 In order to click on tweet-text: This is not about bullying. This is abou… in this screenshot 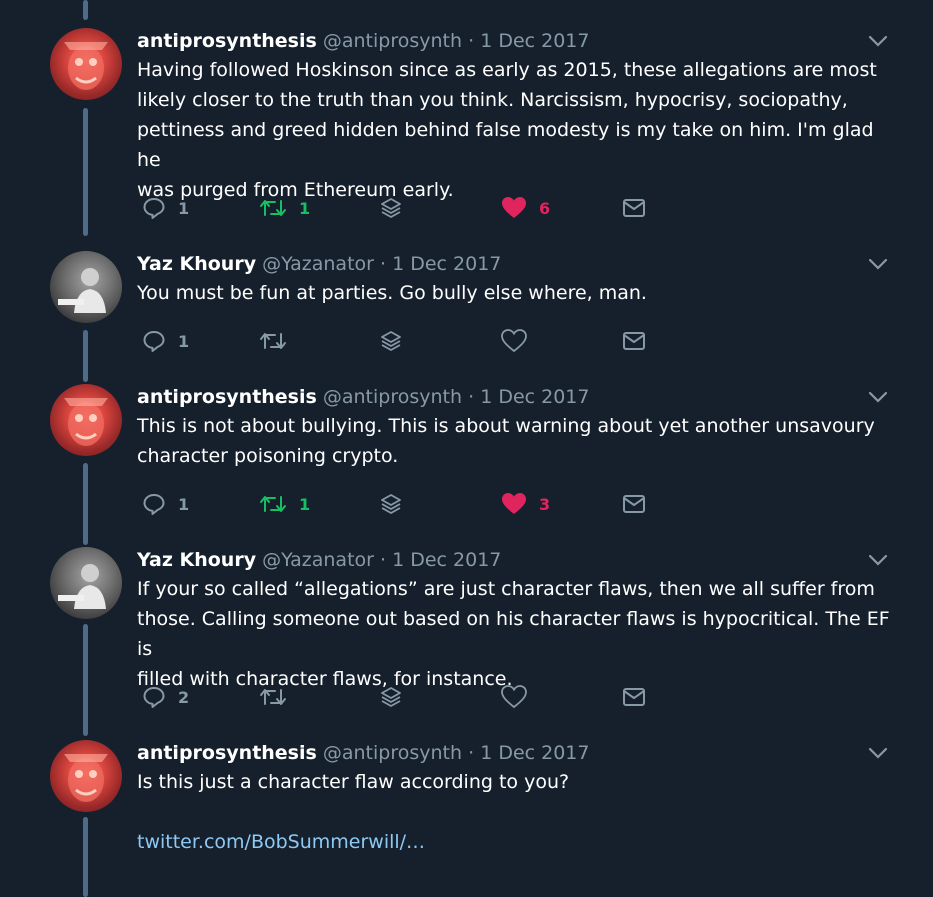, I will do `click(506, 441)`.